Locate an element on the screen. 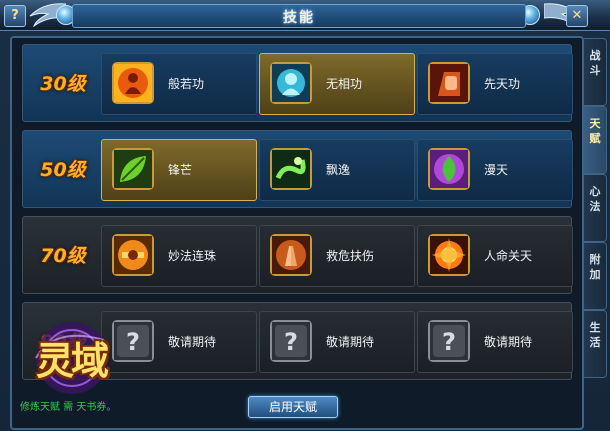 This screenshot has width=610, height=431. level-label: 30级 is located at coordinates (63, 84).